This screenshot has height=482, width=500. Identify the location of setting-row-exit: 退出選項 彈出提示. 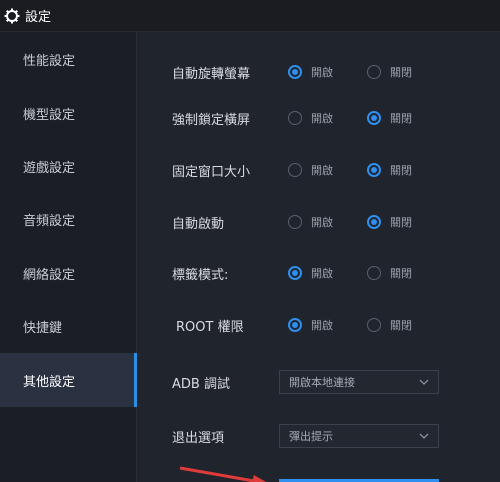
(319, 436).